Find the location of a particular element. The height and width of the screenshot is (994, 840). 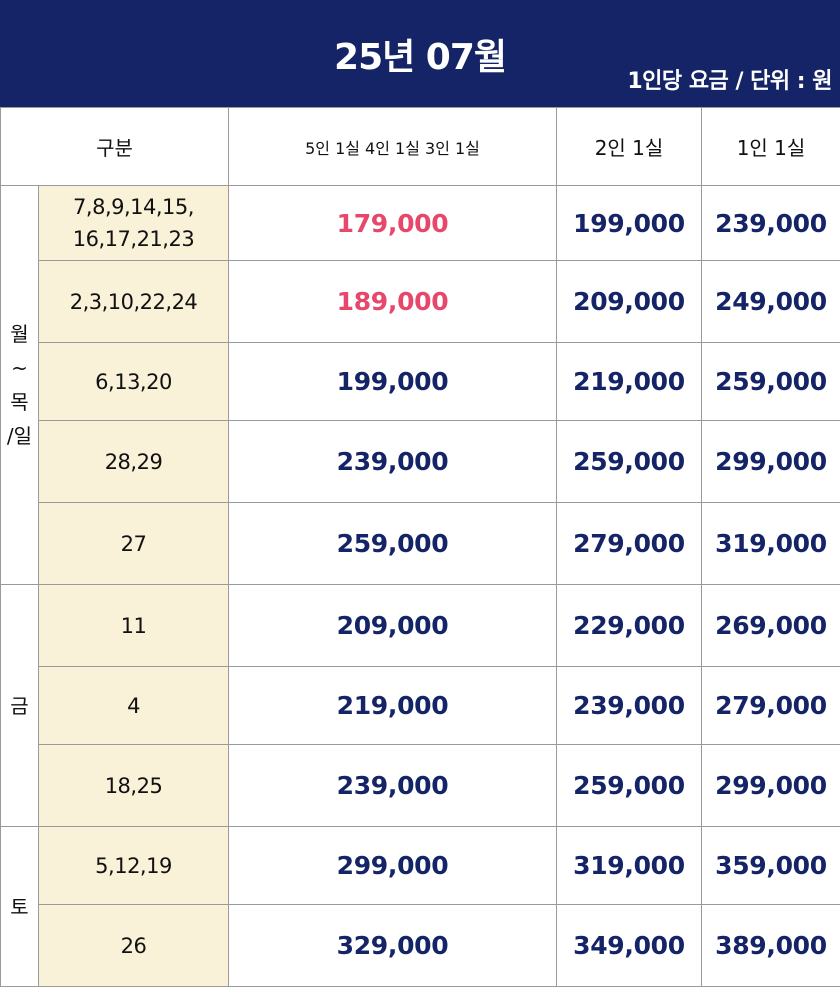

price-double: 239,000 is located at coordinates (629, 705).